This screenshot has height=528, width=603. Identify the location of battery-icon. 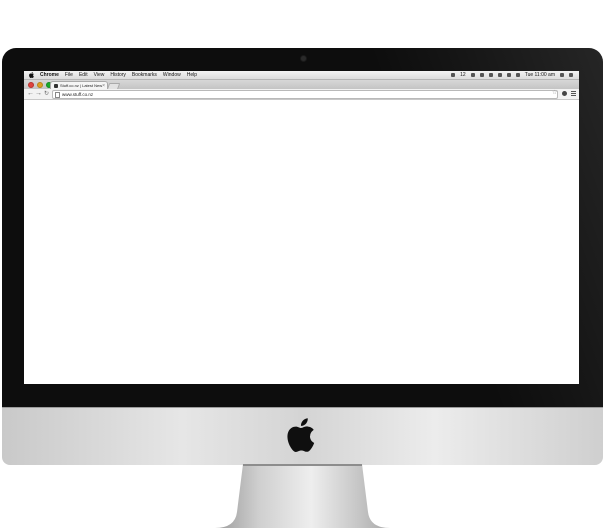
(517, 75).